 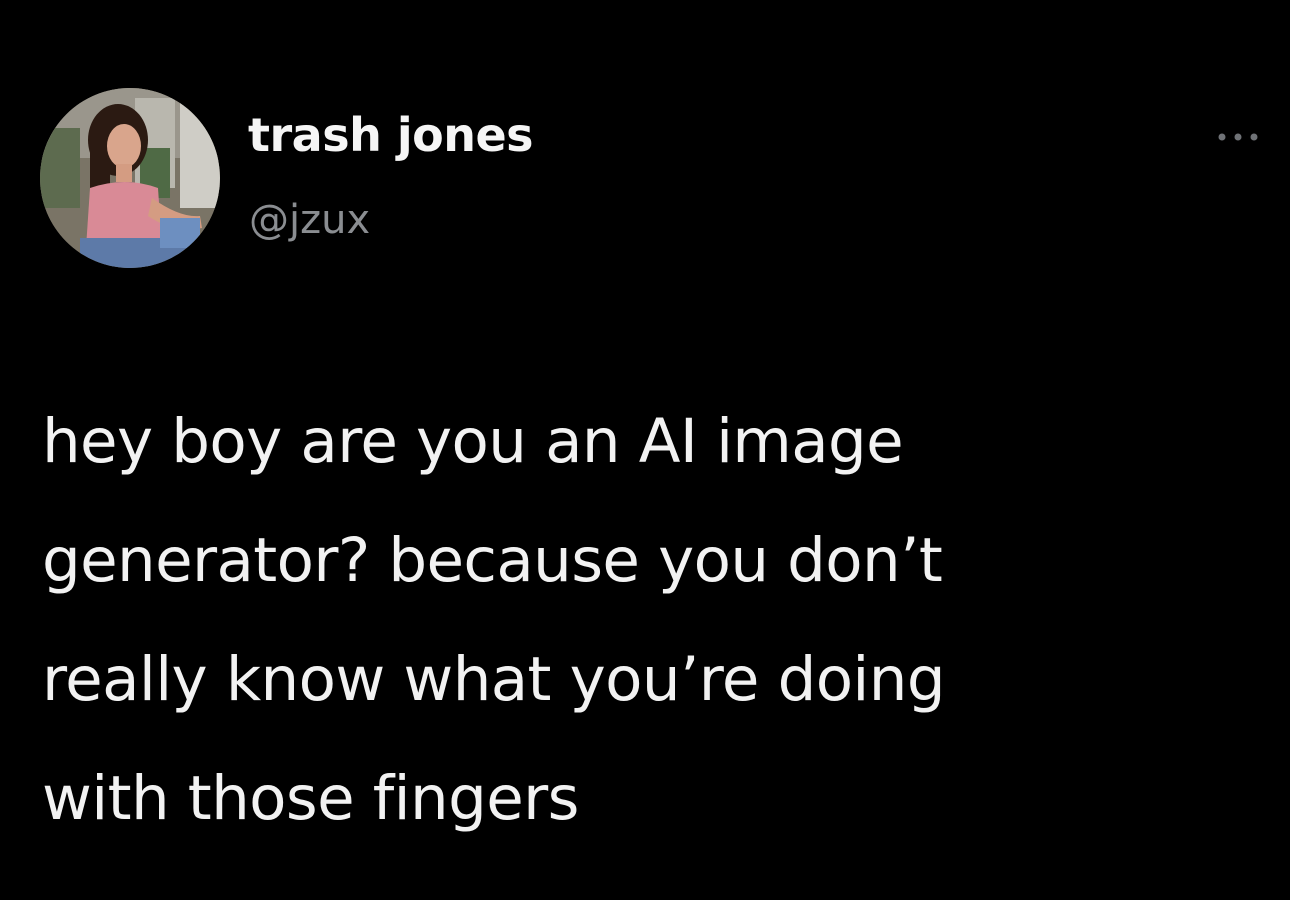 I want to click on more-options-button, so click(x=1238, y=137).